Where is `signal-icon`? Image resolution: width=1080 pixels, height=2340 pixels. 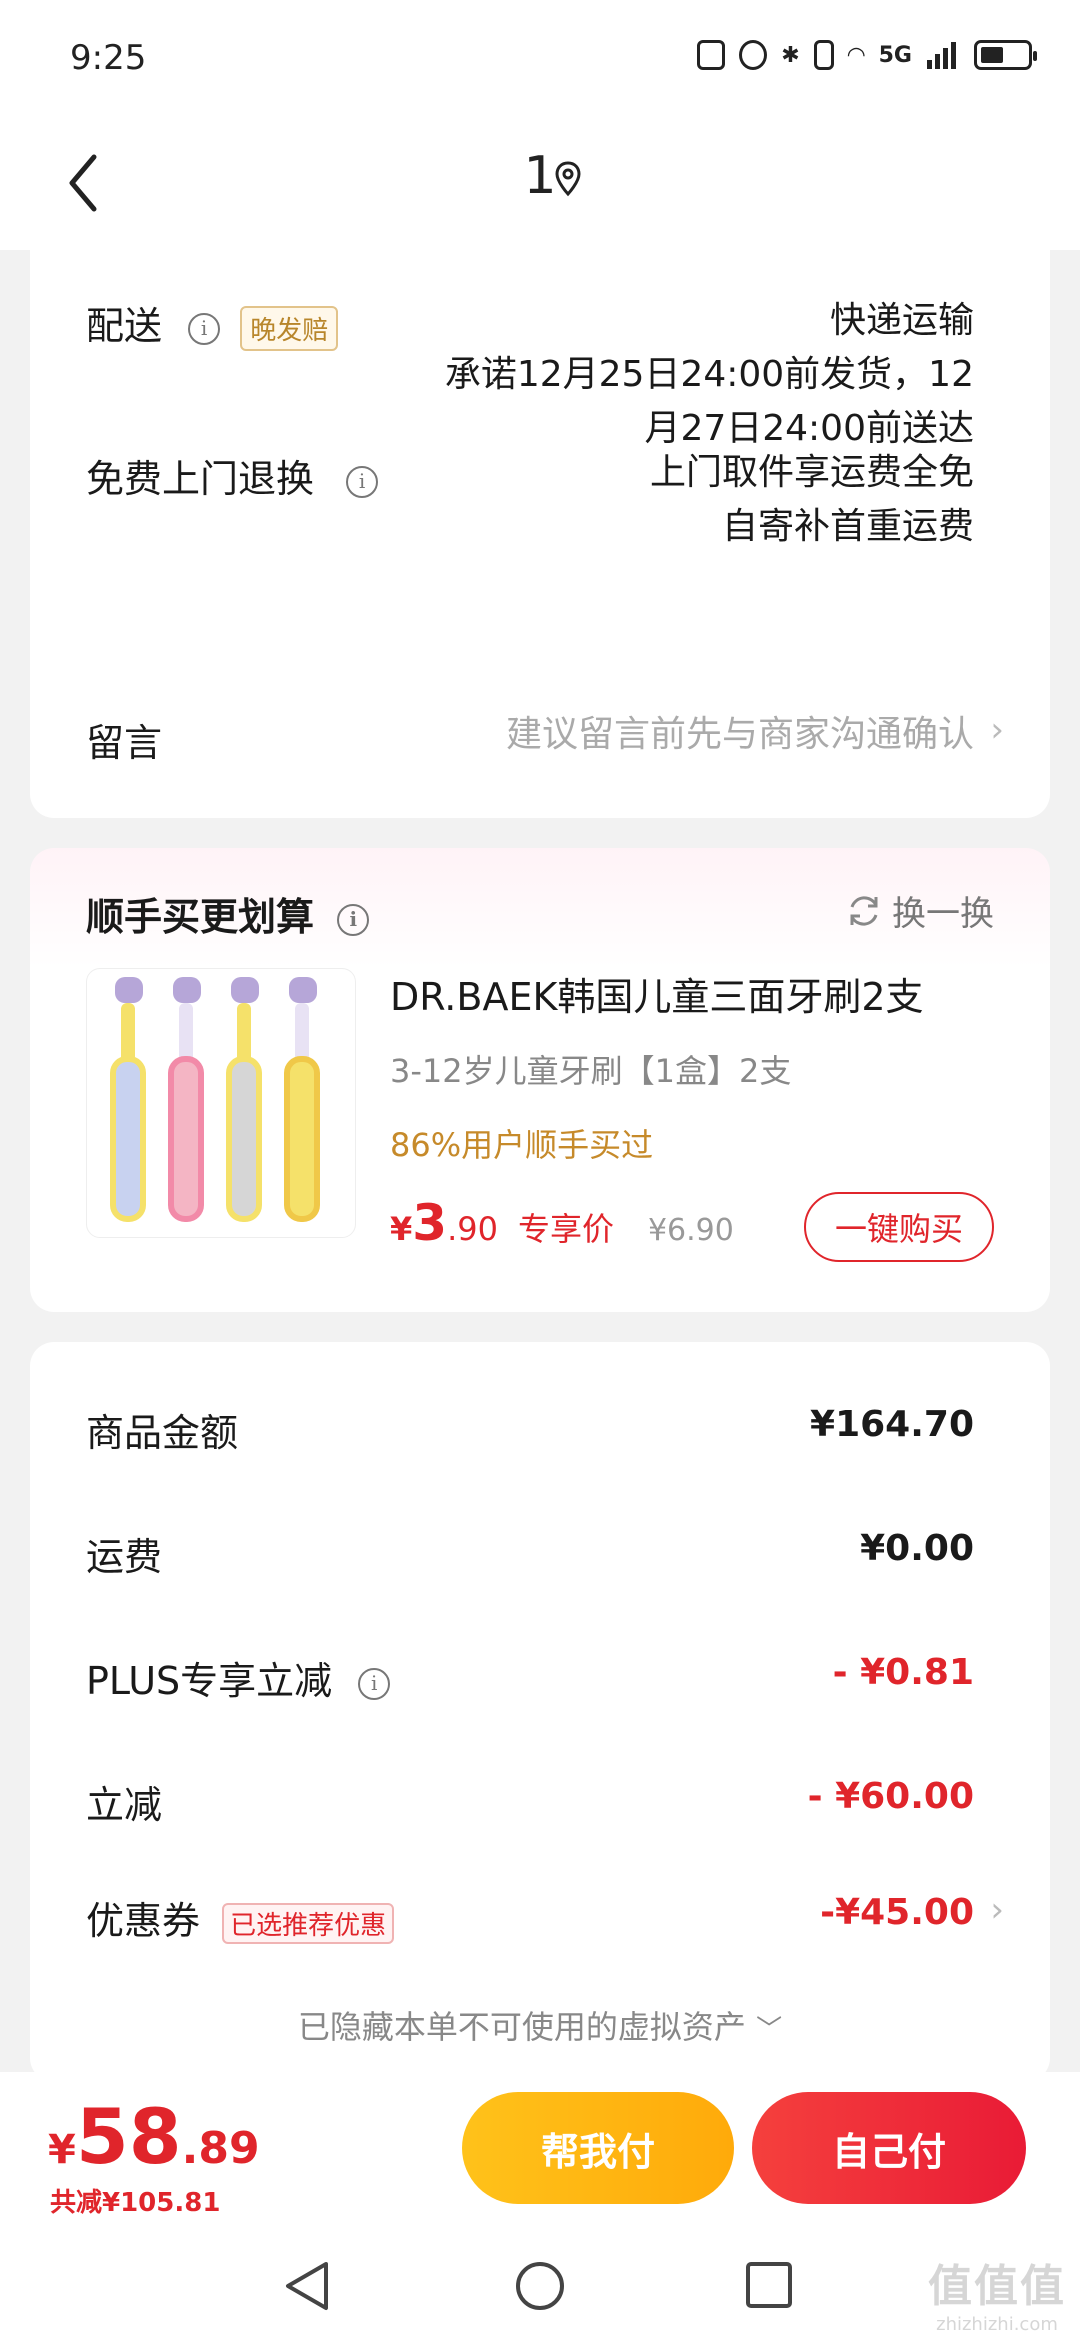 signal-icon is located at coordinates (941, 55).